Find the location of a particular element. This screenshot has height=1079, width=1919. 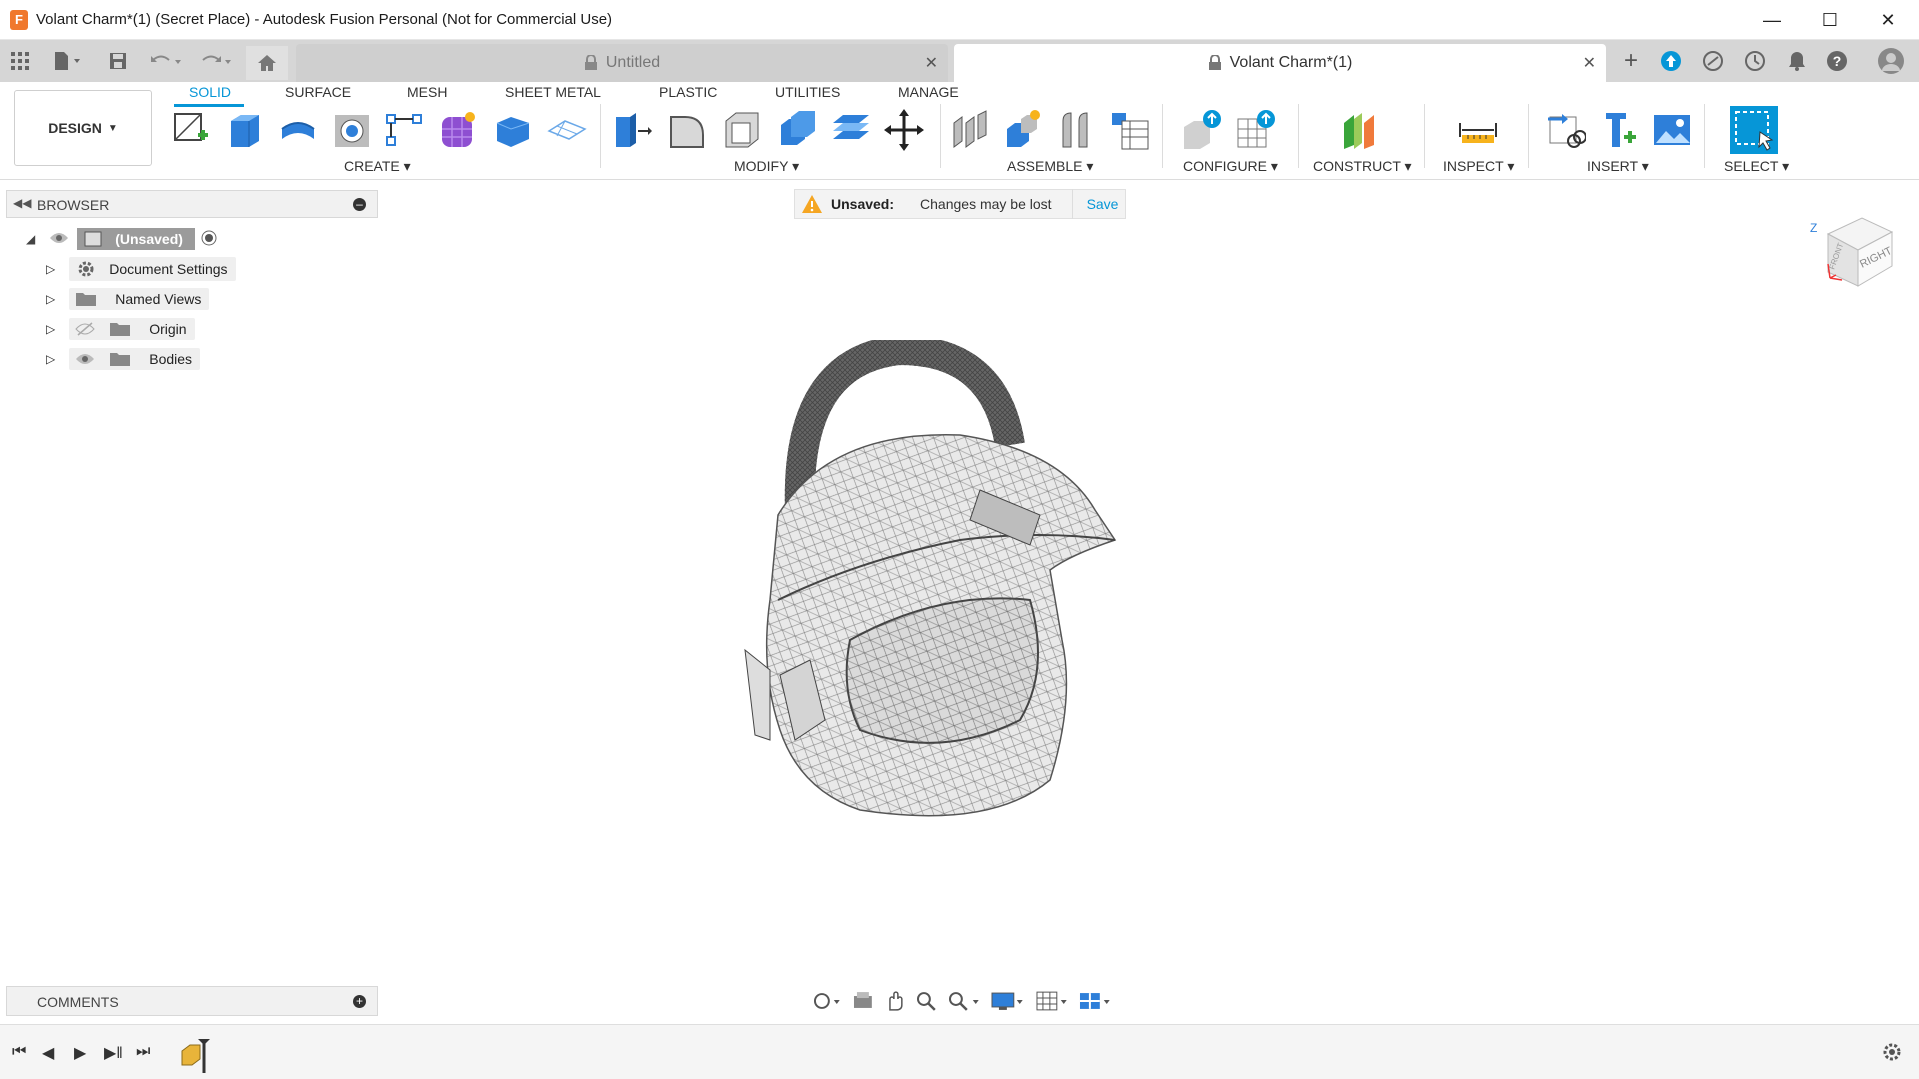

tab-volant-charm: Volant Charm*(1) ✕ is located at coordinates (1280, 63).